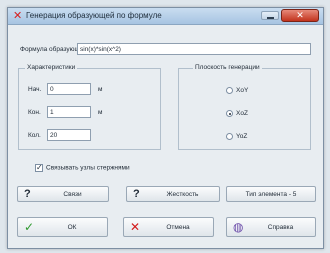 Image resolution: width=330 pixels, height=253 pixels. I want to click on stiffness-button-label: Жесткость, so click(182, 194).